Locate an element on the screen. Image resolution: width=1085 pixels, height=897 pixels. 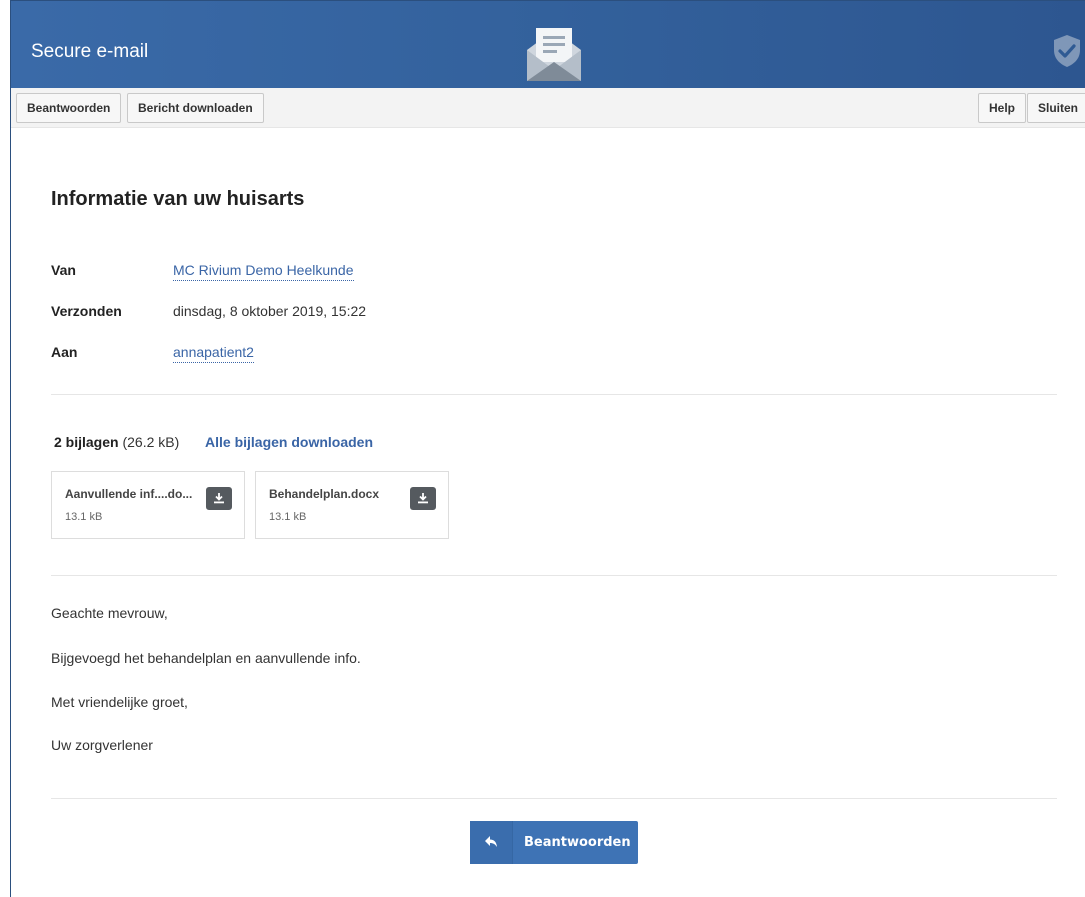
attachment-name: Behandelplan.docx is located at coordinates (324, 494).